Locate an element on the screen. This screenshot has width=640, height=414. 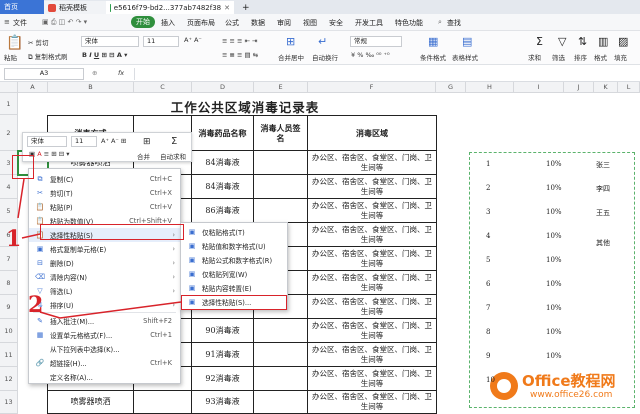
right-num: 4 is located at coordinates (488, 236).